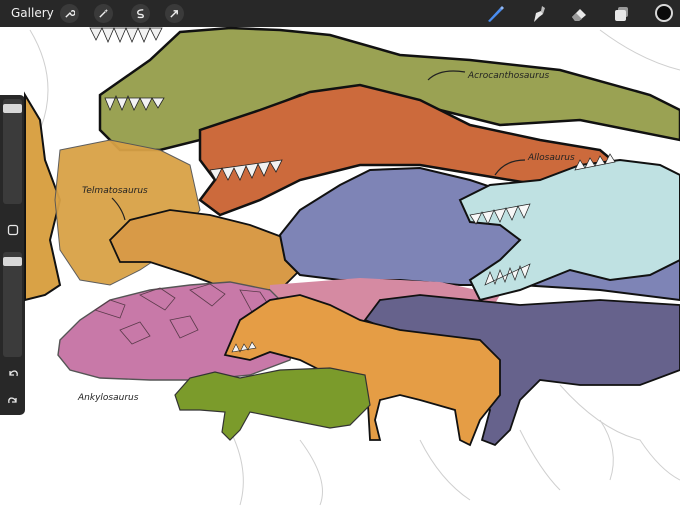  I want to click on smudge-icon, so click(537, 14).